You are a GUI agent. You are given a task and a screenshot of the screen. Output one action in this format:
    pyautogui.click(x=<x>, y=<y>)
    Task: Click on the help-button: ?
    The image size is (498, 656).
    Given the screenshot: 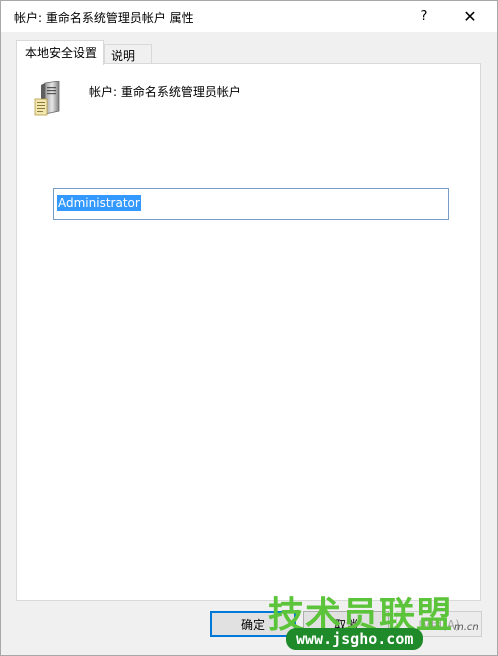 What is the action you would take?
    pyautogui.click(x=424, y=16)
    